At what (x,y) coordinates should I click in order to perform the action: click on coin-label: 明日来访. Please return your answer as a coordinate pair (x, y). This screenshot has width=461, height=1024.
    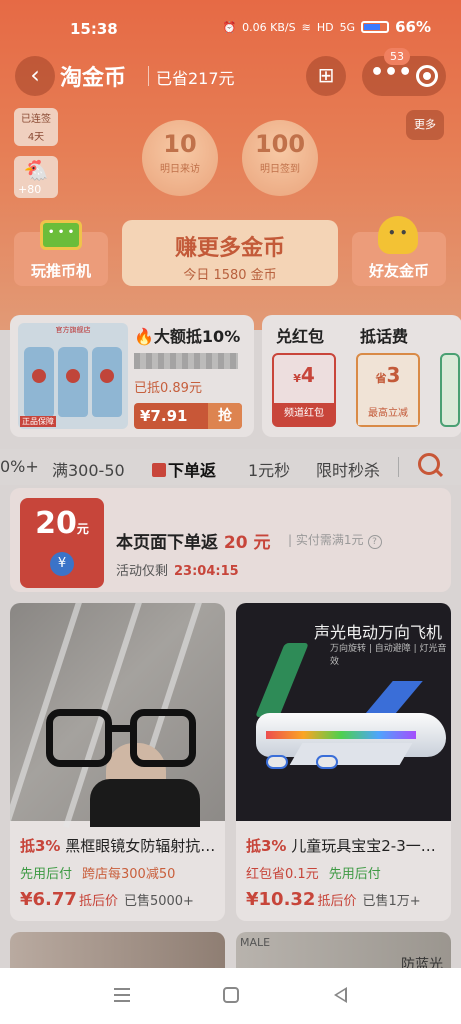
    Looking at the image, I should click on (180, 169).